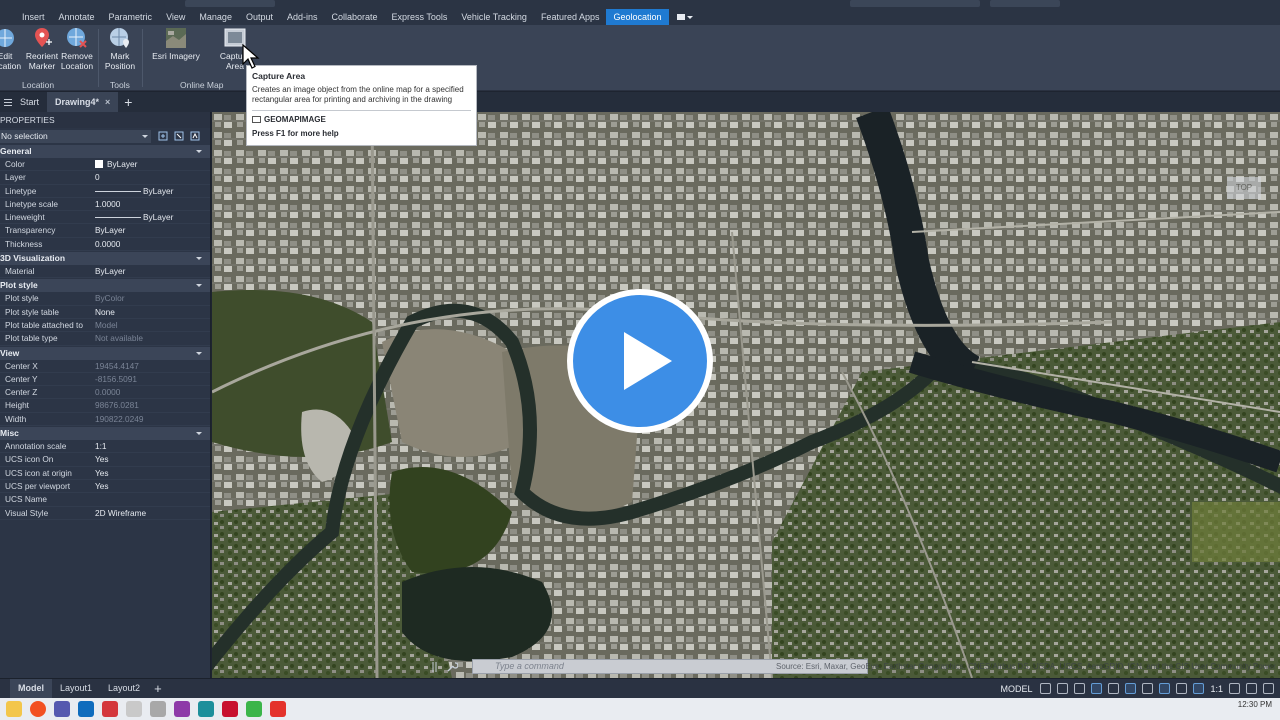 The width and height of the screenshot is (1280, 720). What do you see at coordinates (1046, 688) in the screenshot?
I see `grid-icon` at bounding box center [1046, 688].